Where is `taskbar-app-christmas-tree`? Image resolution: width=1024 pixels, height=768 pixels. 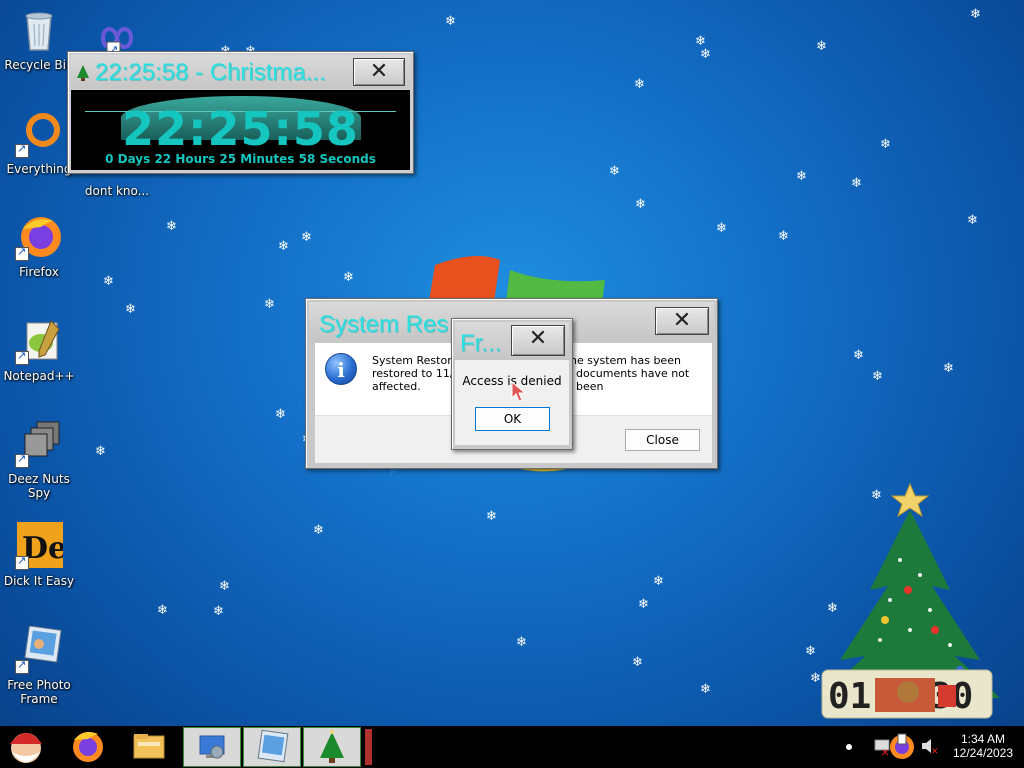 taskbar-app-christmas-tree is located at coordinates (332, 747).